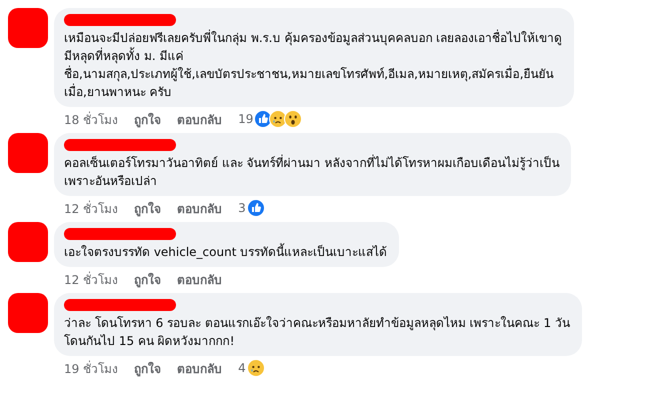  Describe the element at coordinates (255, 368) in the screenshot. I see `sad-face-icon` at that location.